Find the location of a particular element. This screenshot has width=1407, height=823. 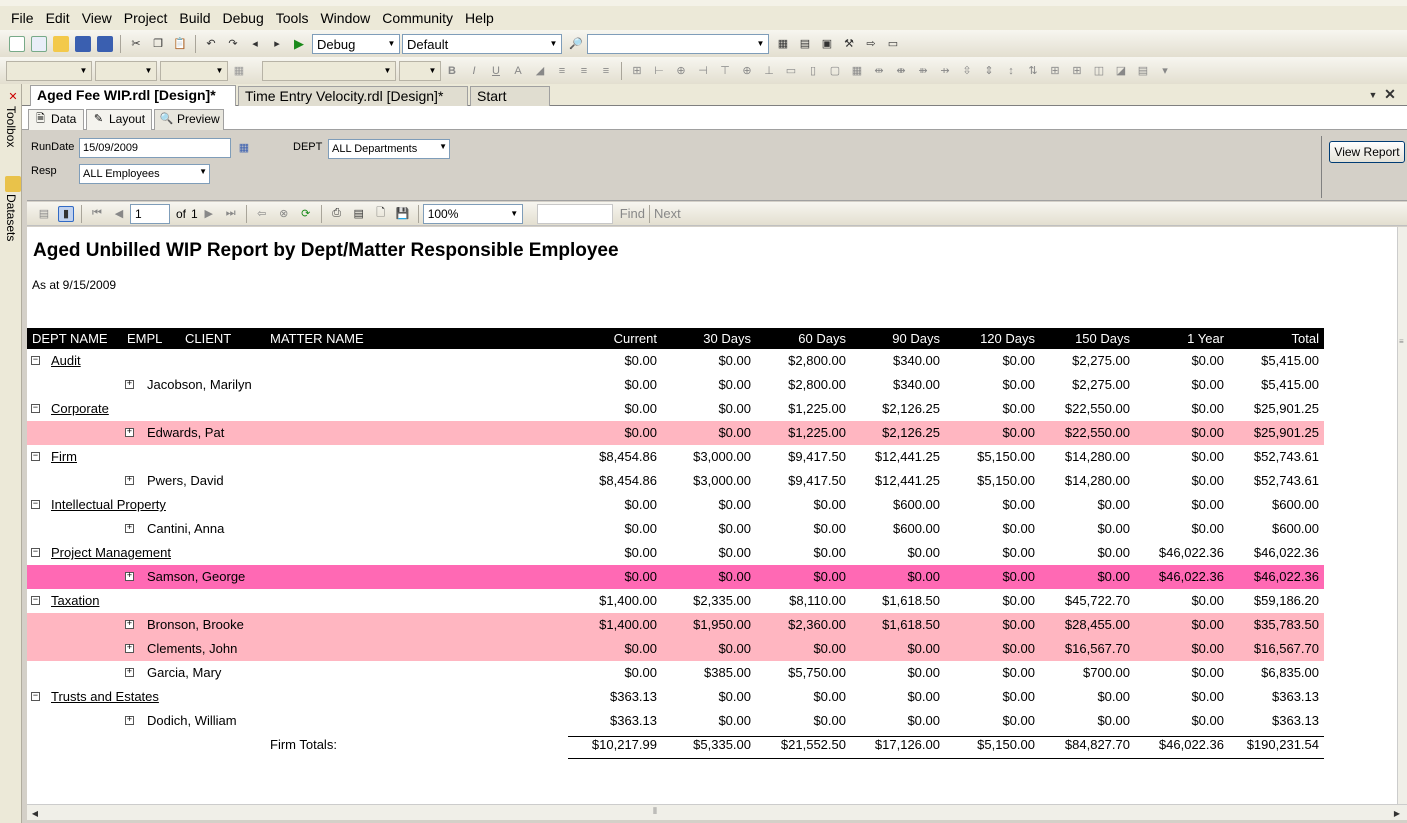

add-item-icon is located at coordinates (39, 43).